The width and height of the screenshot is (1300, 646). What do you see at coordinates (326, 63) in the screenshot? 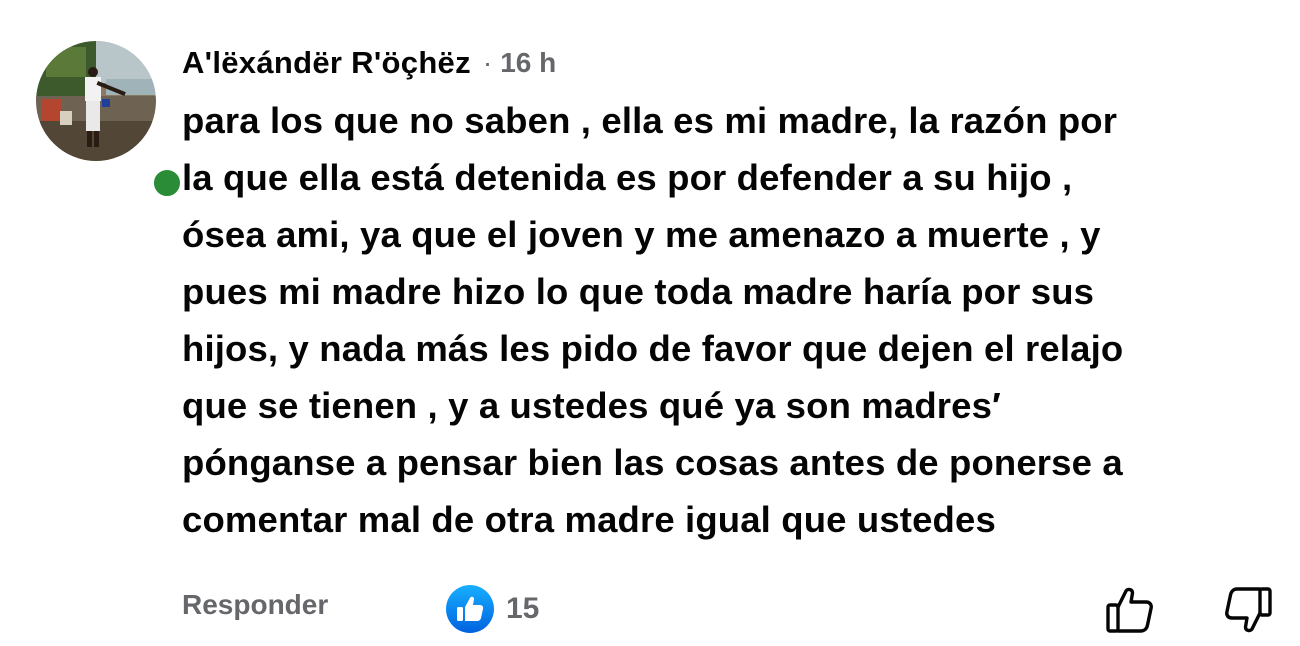
I see `author-name: A'lëxándër R'öçhëz` at bounding box center [326, 63].